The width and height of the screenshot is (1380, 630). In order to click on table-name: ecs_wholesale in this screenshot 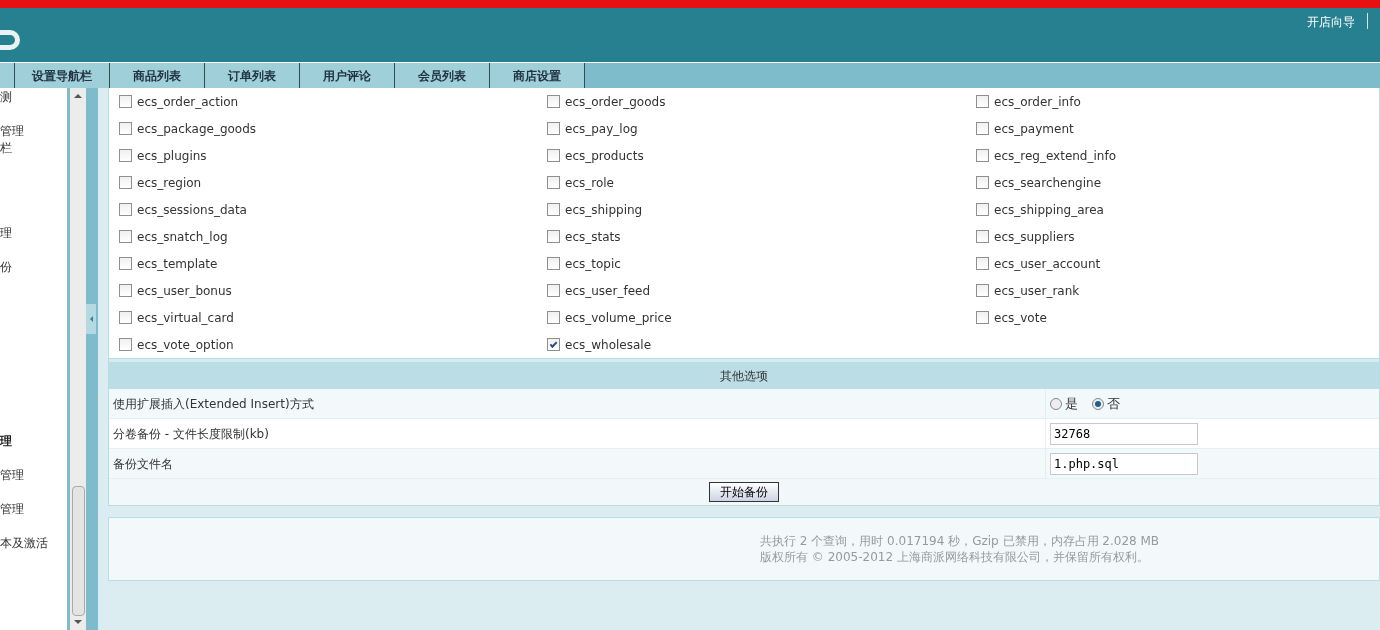, I will do `click(608, 345)`.